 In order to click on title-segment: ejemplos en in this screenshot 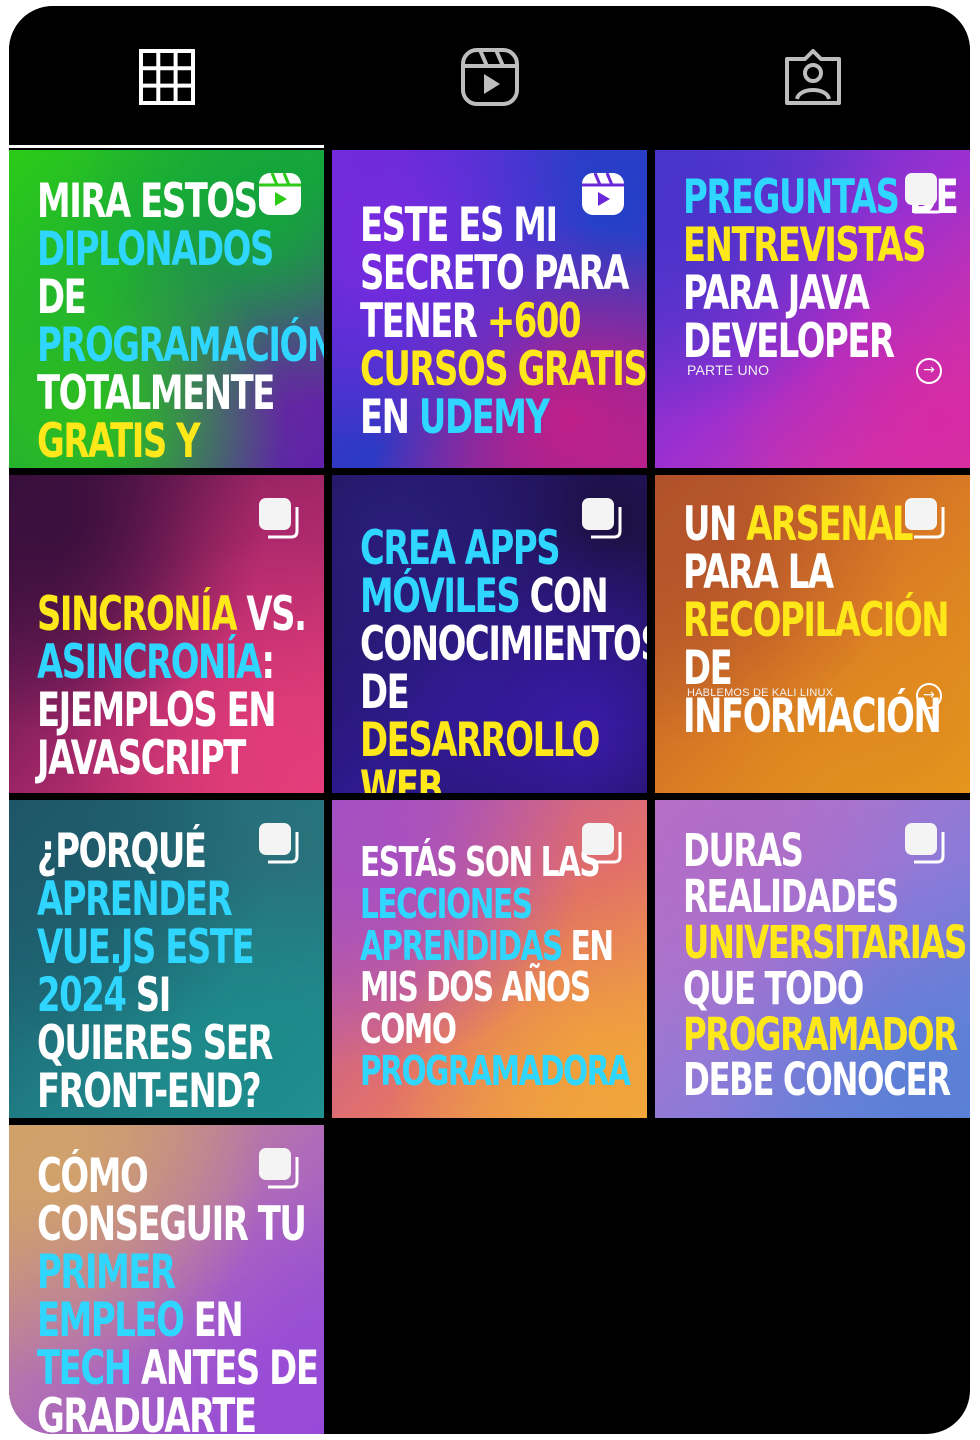, I will do `click(157, 710)`.